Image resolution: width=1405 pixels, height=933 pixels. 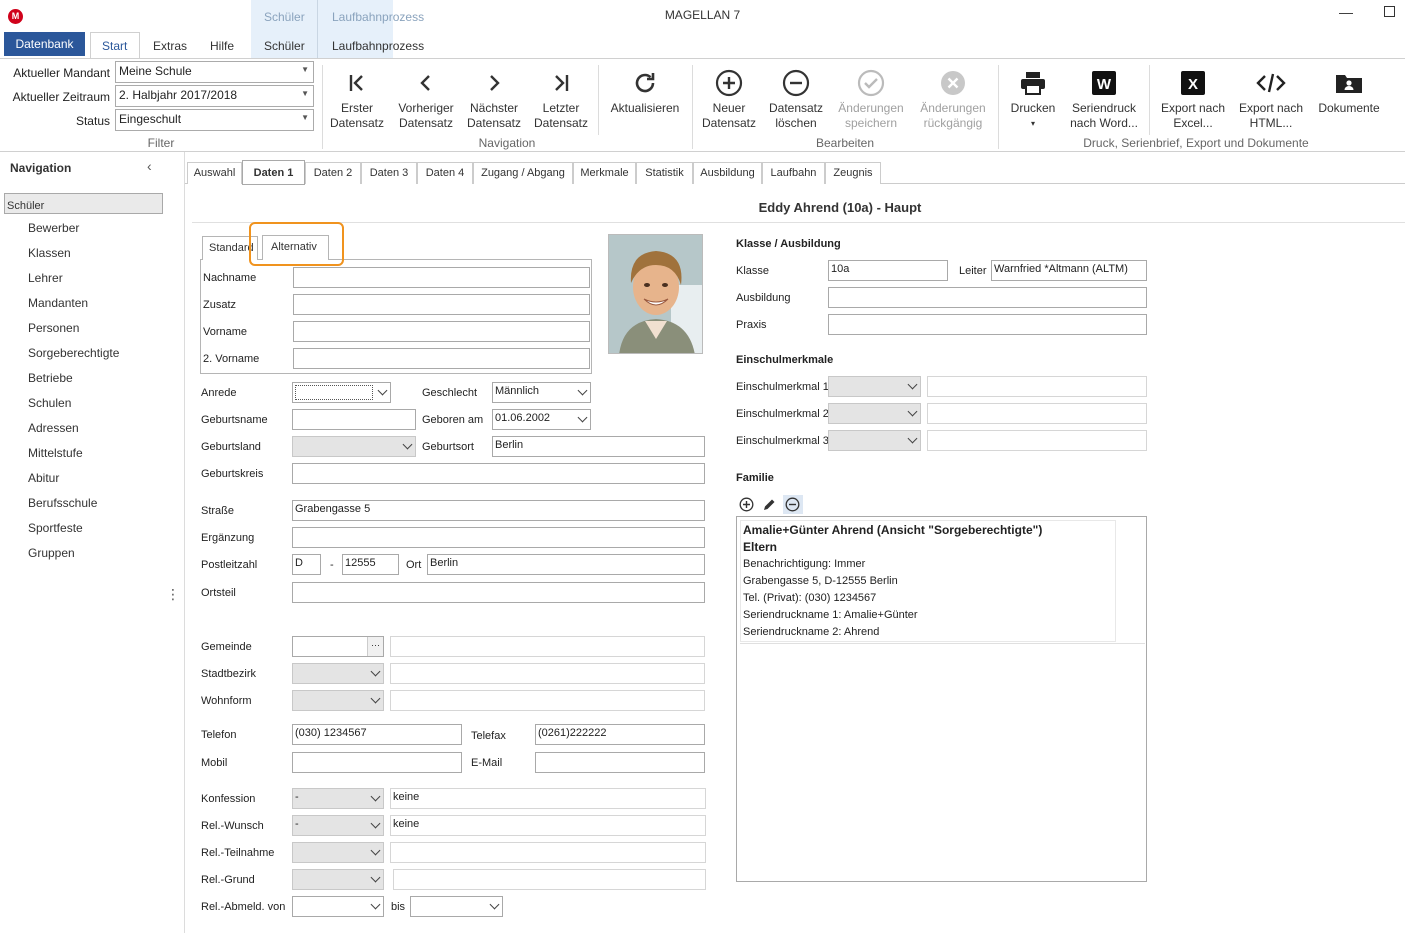 I want to click on nav-item-gruppen: Gruppen, so click(x=83, y=553).